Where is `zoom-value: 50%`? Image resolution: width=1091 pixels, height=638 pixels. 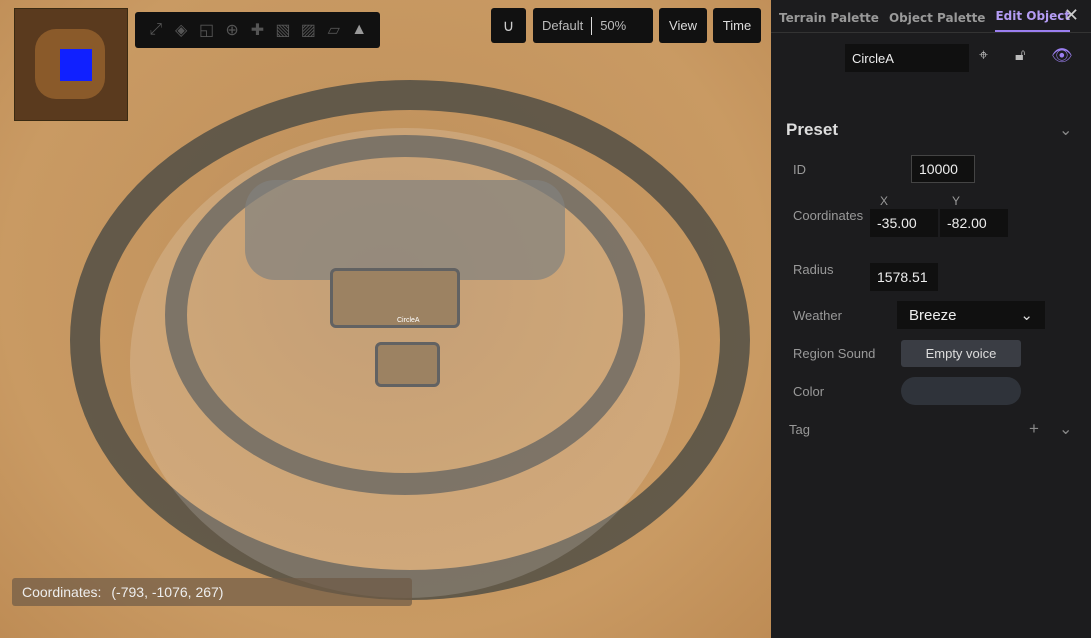
zoom-value: 50% is located at coordinates (613, 25).